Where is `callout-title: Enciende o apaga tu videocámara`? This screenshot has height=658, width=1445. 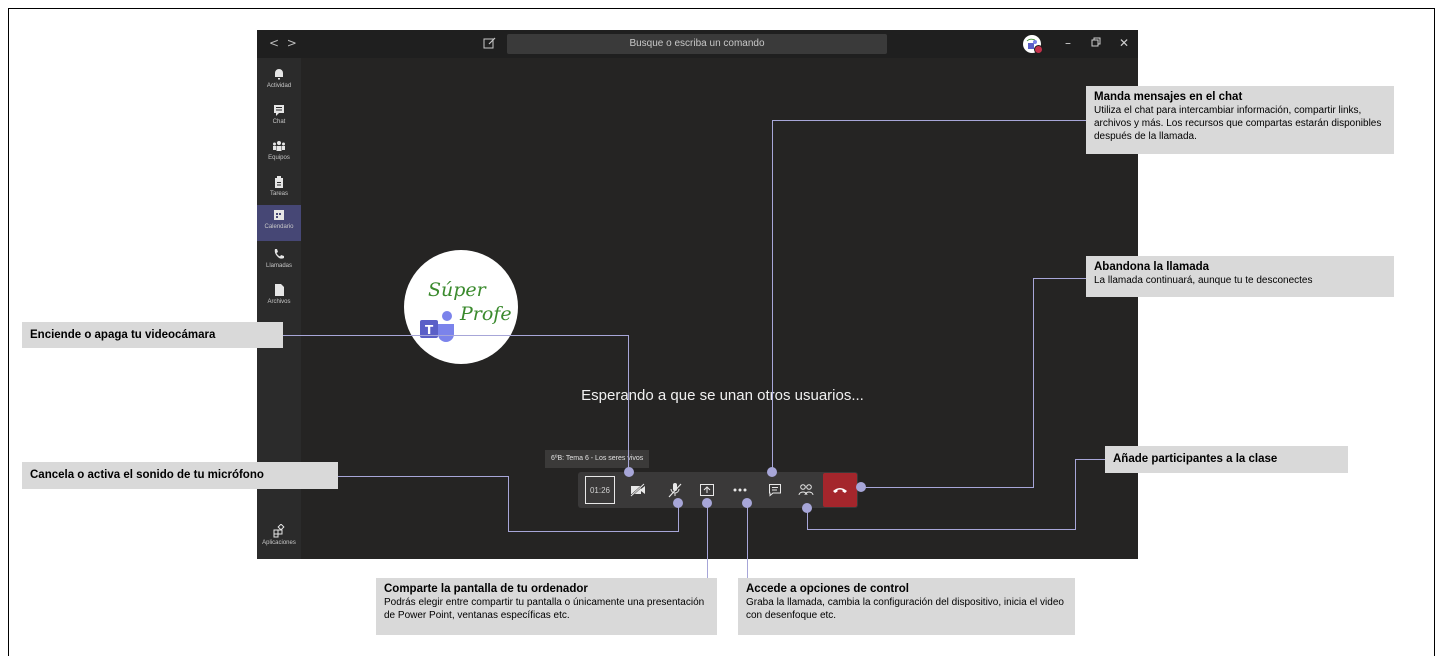
callout-title: Enciende o apaga tu videocámara is located at coordinates (123, 335).